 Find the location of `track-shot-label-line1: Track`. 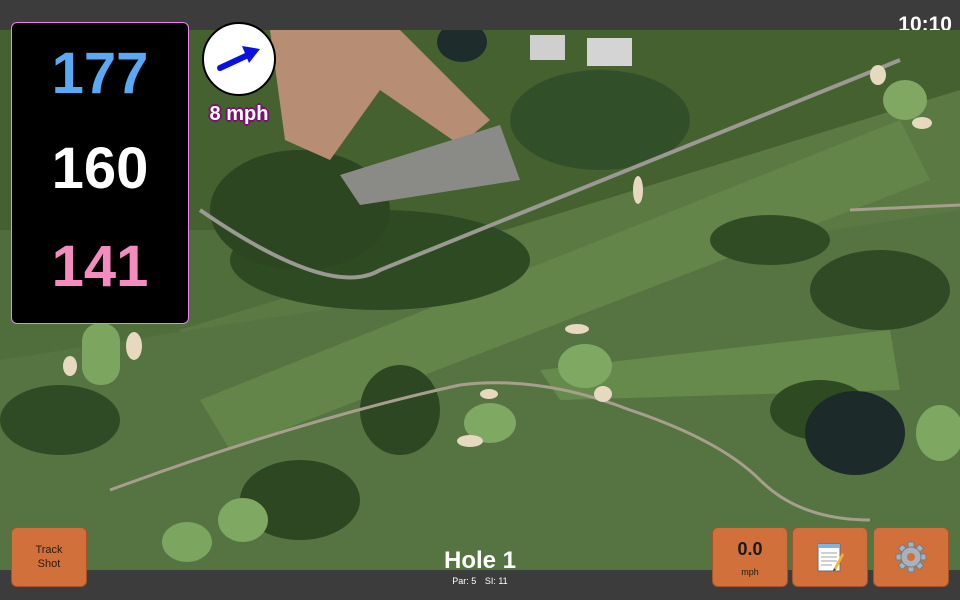

track-shot-label-line1: Track is located at coordinates (49, 550).